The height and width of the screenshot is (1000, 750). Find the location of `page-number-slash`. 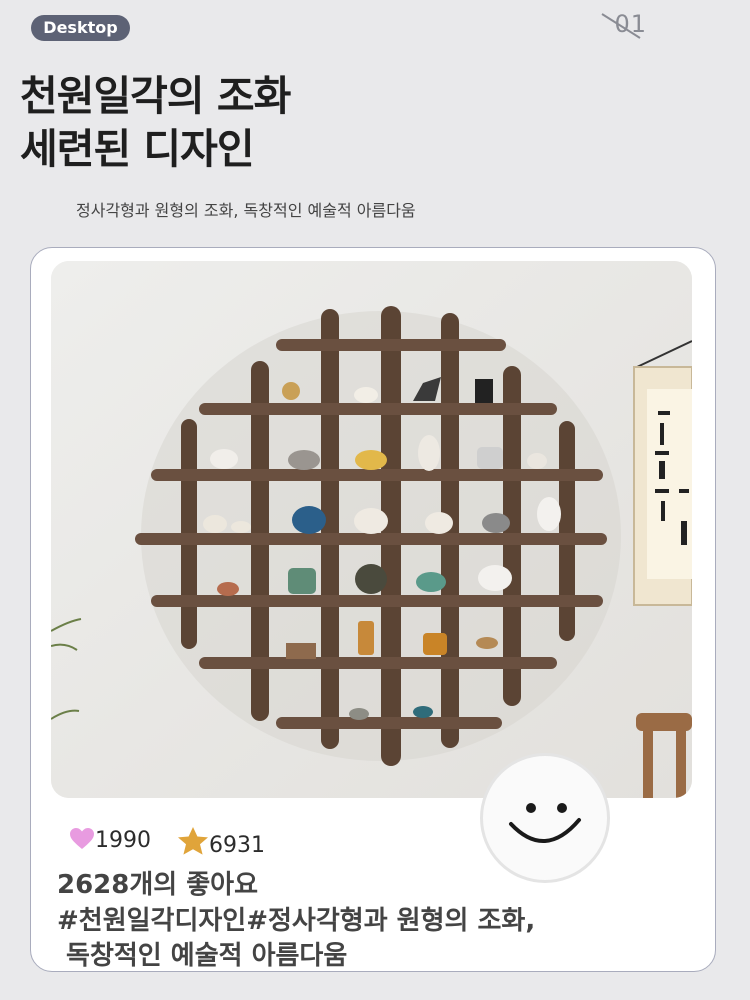

page-number-slash is located at coordinates (621, 26).